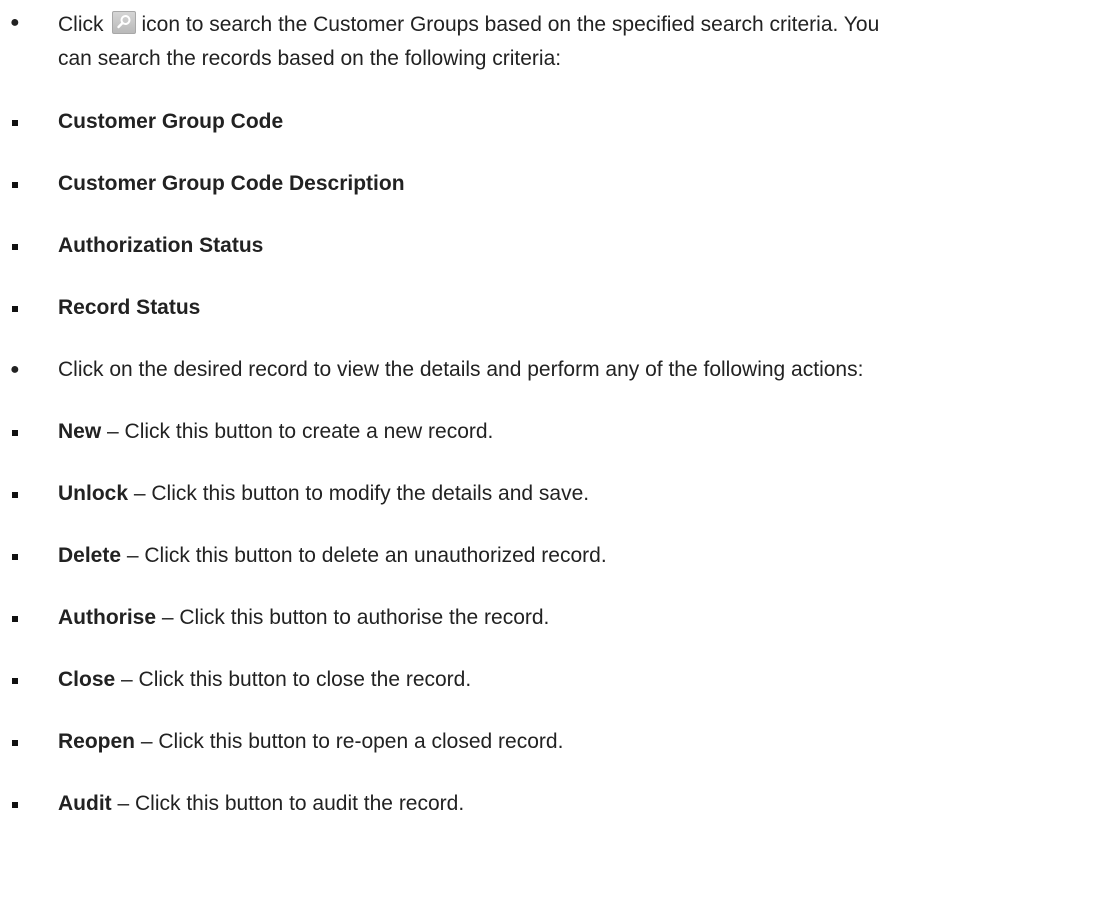 Image resolution: width=1110 pixels, height=901 pixels. I want to click on action-description: – Click this button to audit the record., so click(288, 803).